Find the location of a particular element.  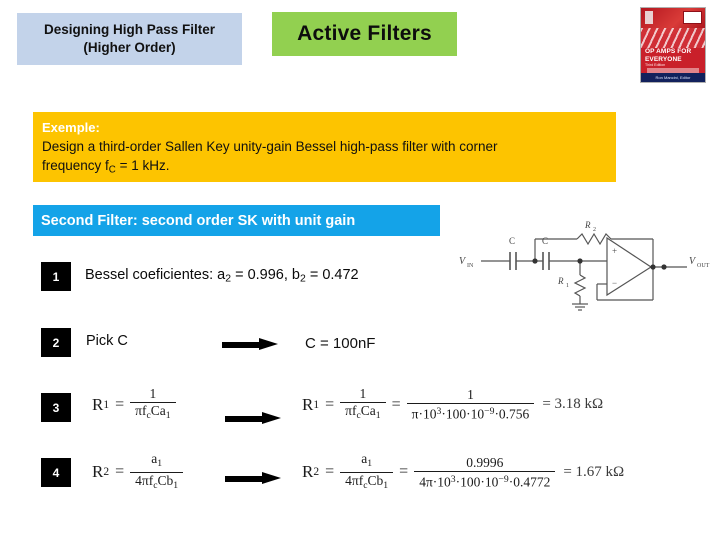

step-4r-dv-b: ·100·10 is located at coordinates (477, 482).